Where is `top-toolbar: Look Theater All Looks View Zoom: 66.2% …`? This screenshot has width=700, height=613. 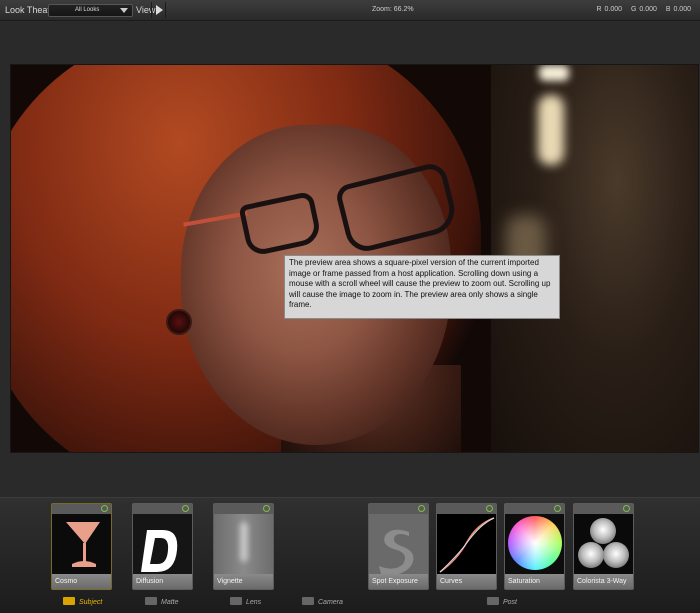
top-toolbar: Look Theater All Looks View Zoom: 66.2% … is located at coordinates (350, 10).